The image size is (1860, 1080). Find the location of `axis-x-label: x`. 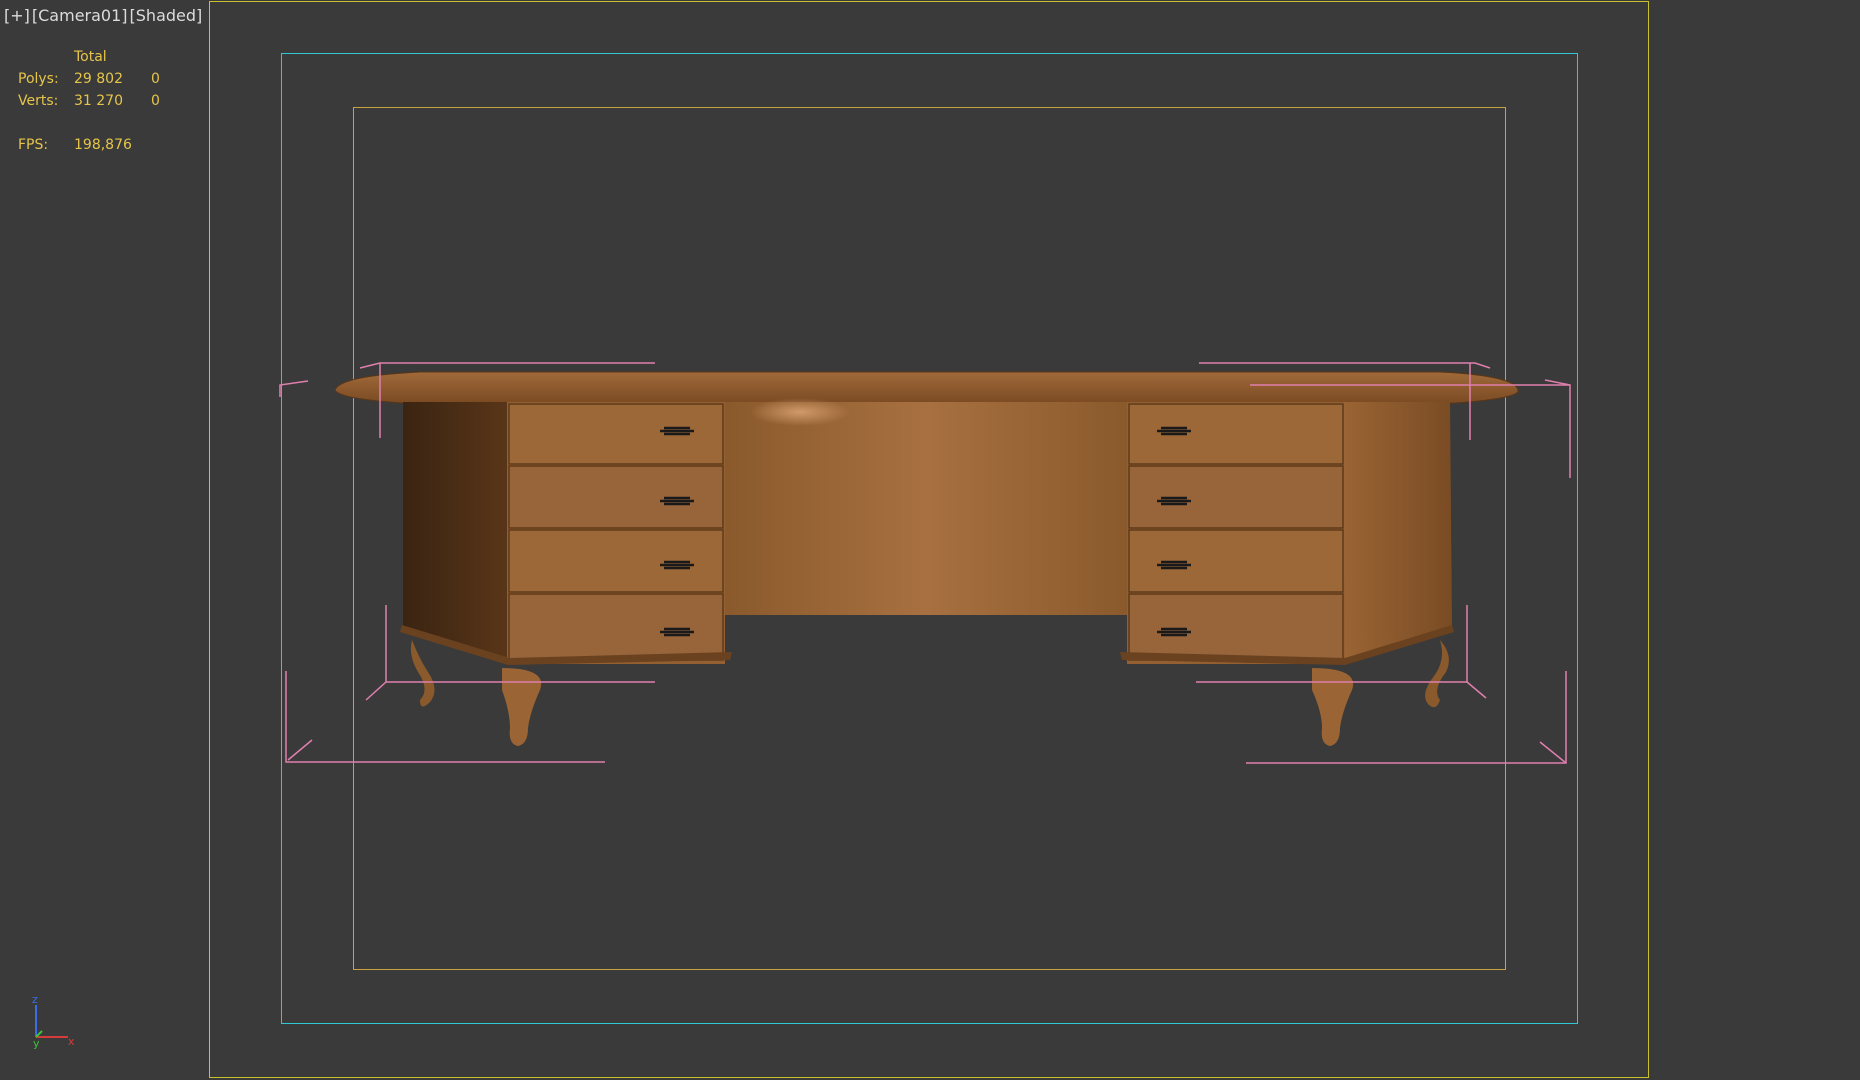

axis-x-label: x is located at coordinates (71, 1041).